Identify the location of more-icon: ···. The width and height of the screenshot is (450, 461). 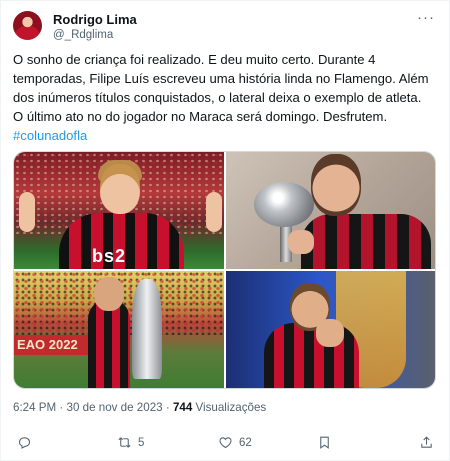
(426, 19).